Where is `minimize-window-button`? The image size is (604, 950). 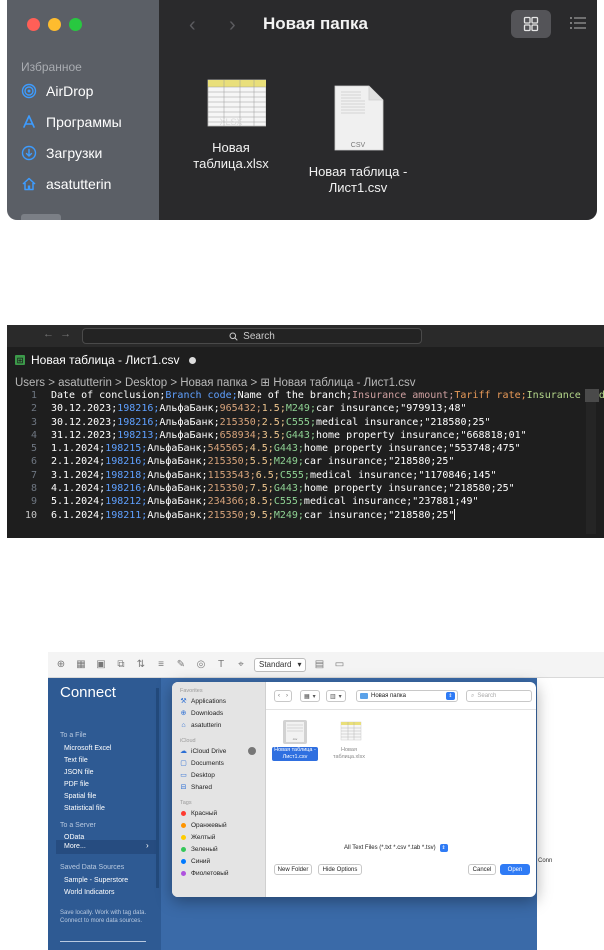
minimize-window-button is located at coordinates (54, 24).